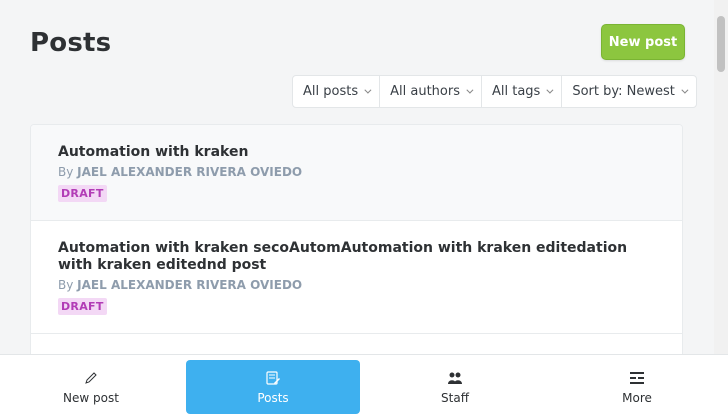 This screenshot has width=728, height=418. Describe the element at coordinates (91, 397) in the screenshot. I see `nav-label: New post` at that location.